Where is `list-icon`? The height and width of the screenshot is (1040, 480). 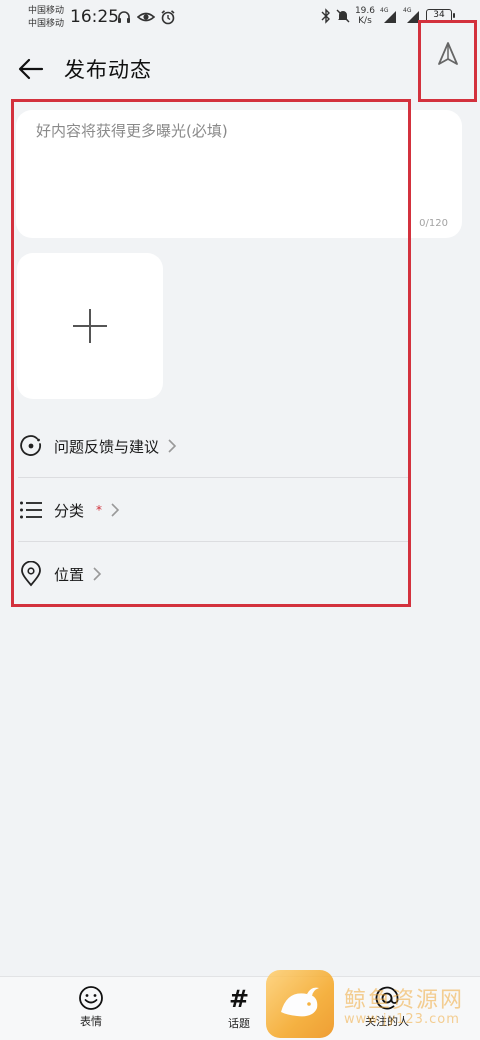 list-icon is located at coordinates (31, 510).